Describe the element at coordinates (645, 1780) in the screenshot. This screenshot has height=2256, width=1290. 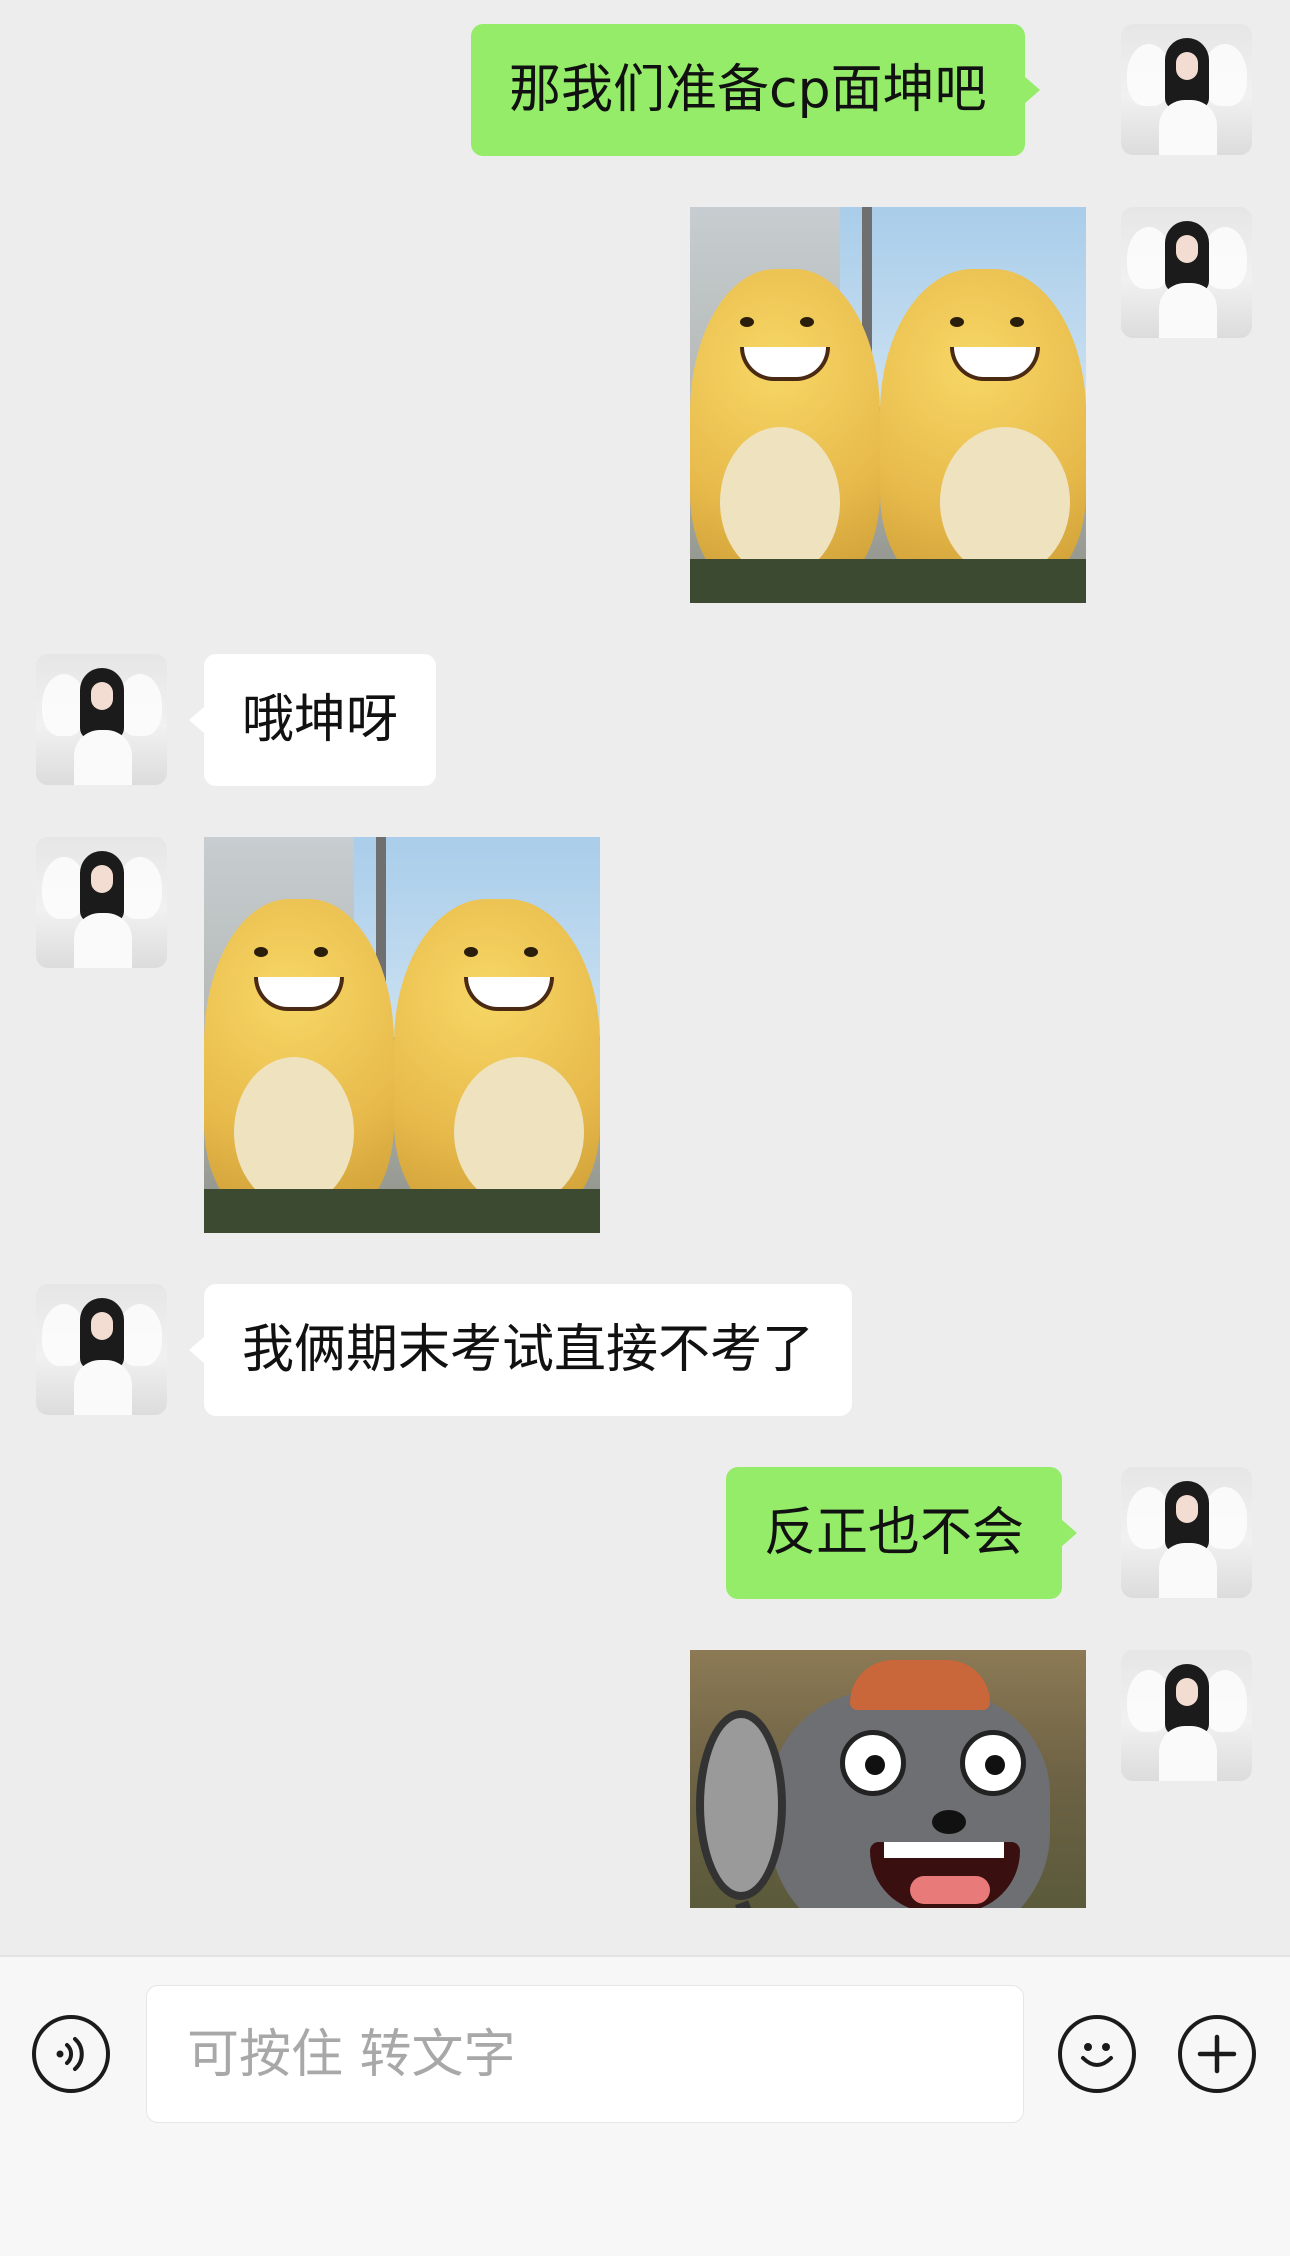
I see `message-row` at that location.